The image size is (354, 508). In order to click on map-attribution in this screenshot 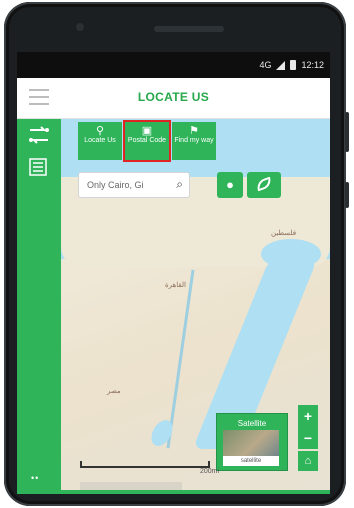, I will do `click(131, 486)`.